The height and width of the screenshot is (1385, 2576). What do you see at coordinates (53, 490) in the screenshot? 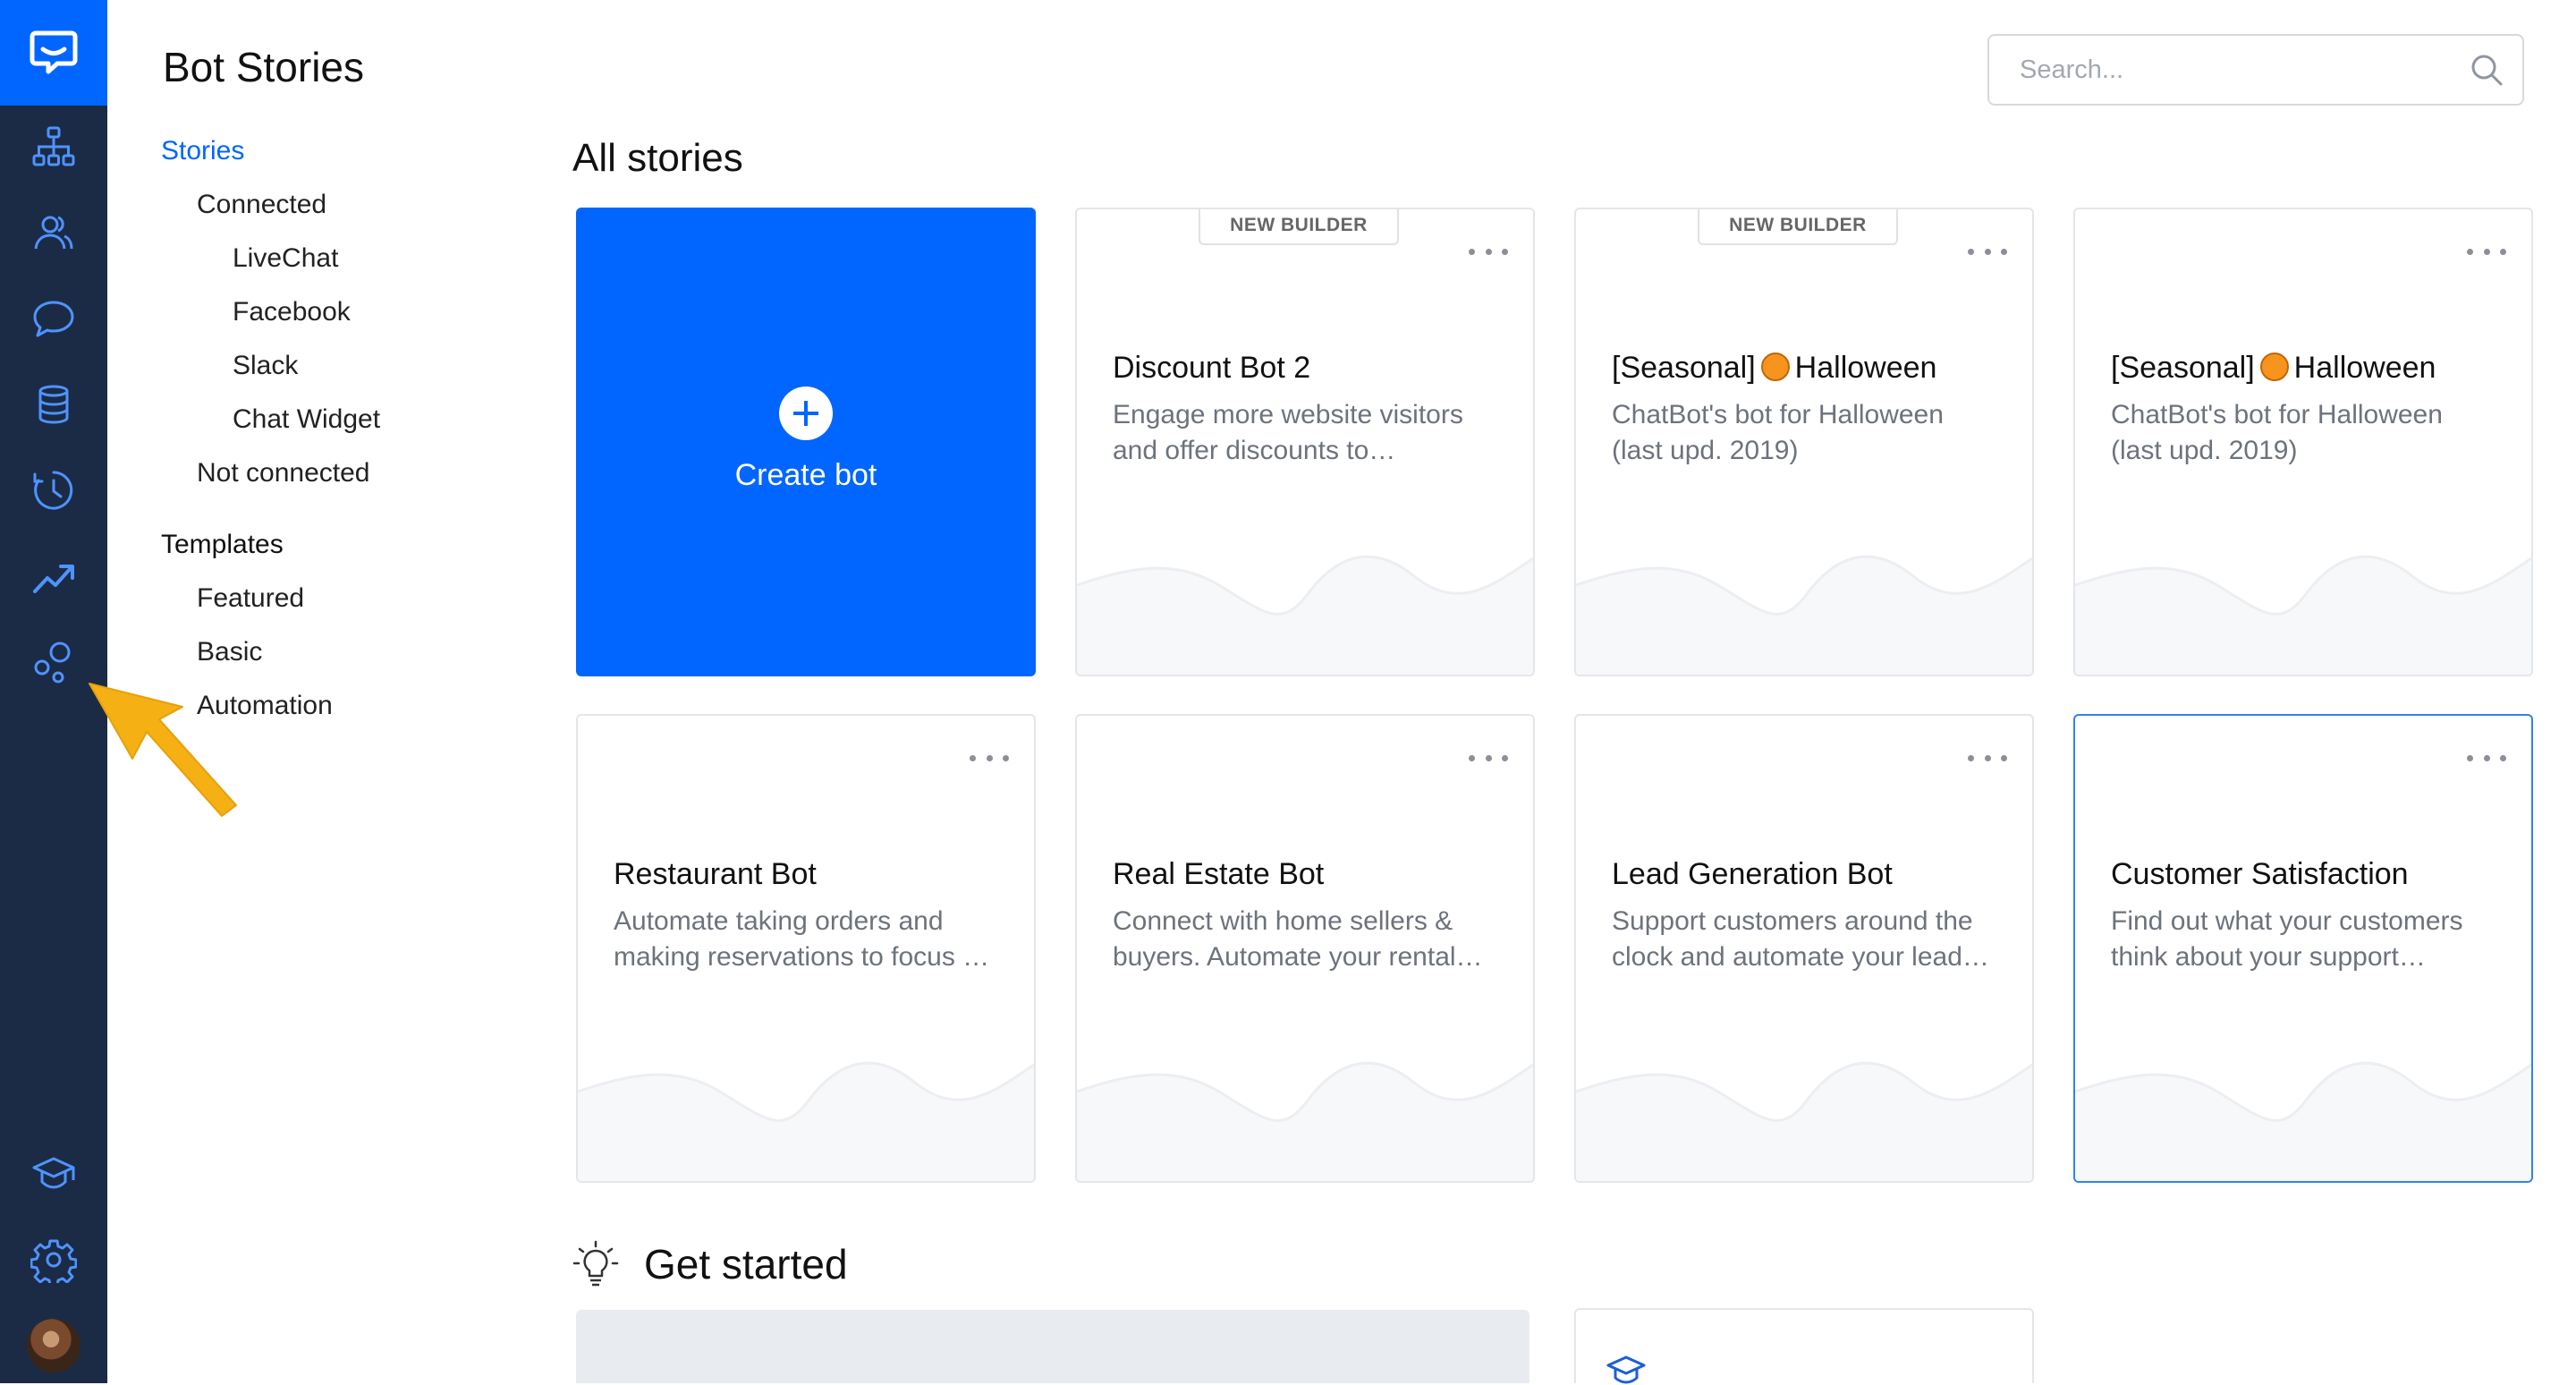
I see `history-clock-icon` at bounding box center [53, 490].